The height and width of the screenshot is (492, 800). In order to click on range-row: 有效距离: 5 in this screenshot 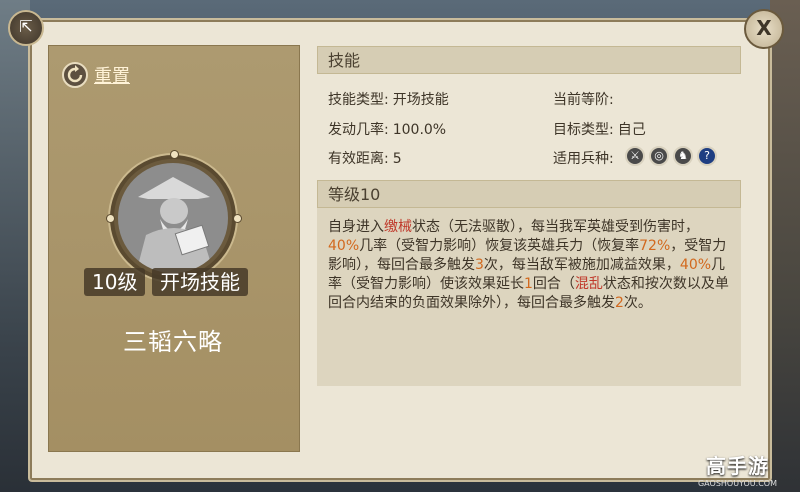, I will do `click(365, 158)`.